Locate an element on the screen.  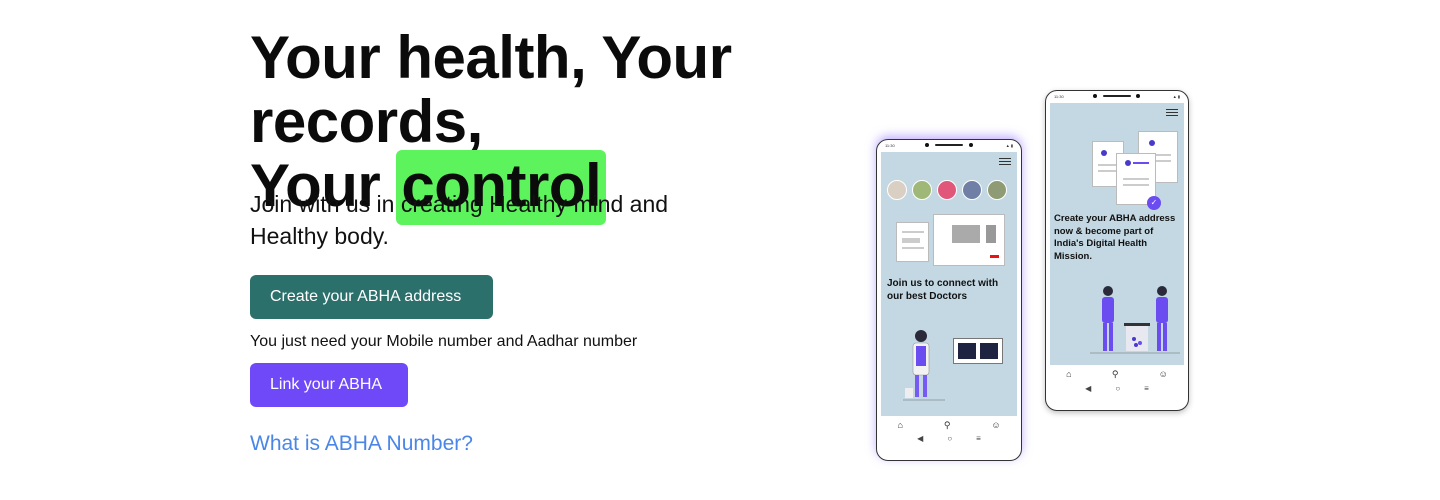
doctor-avatars is located at coordinates (947, 190).